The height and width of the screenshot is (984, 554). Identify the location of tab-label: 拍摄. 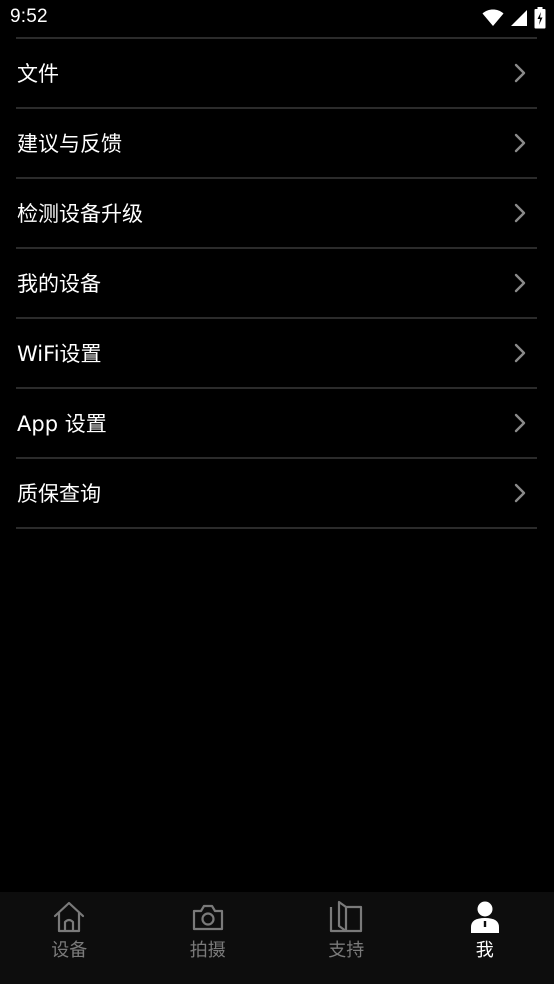
(207, 950).